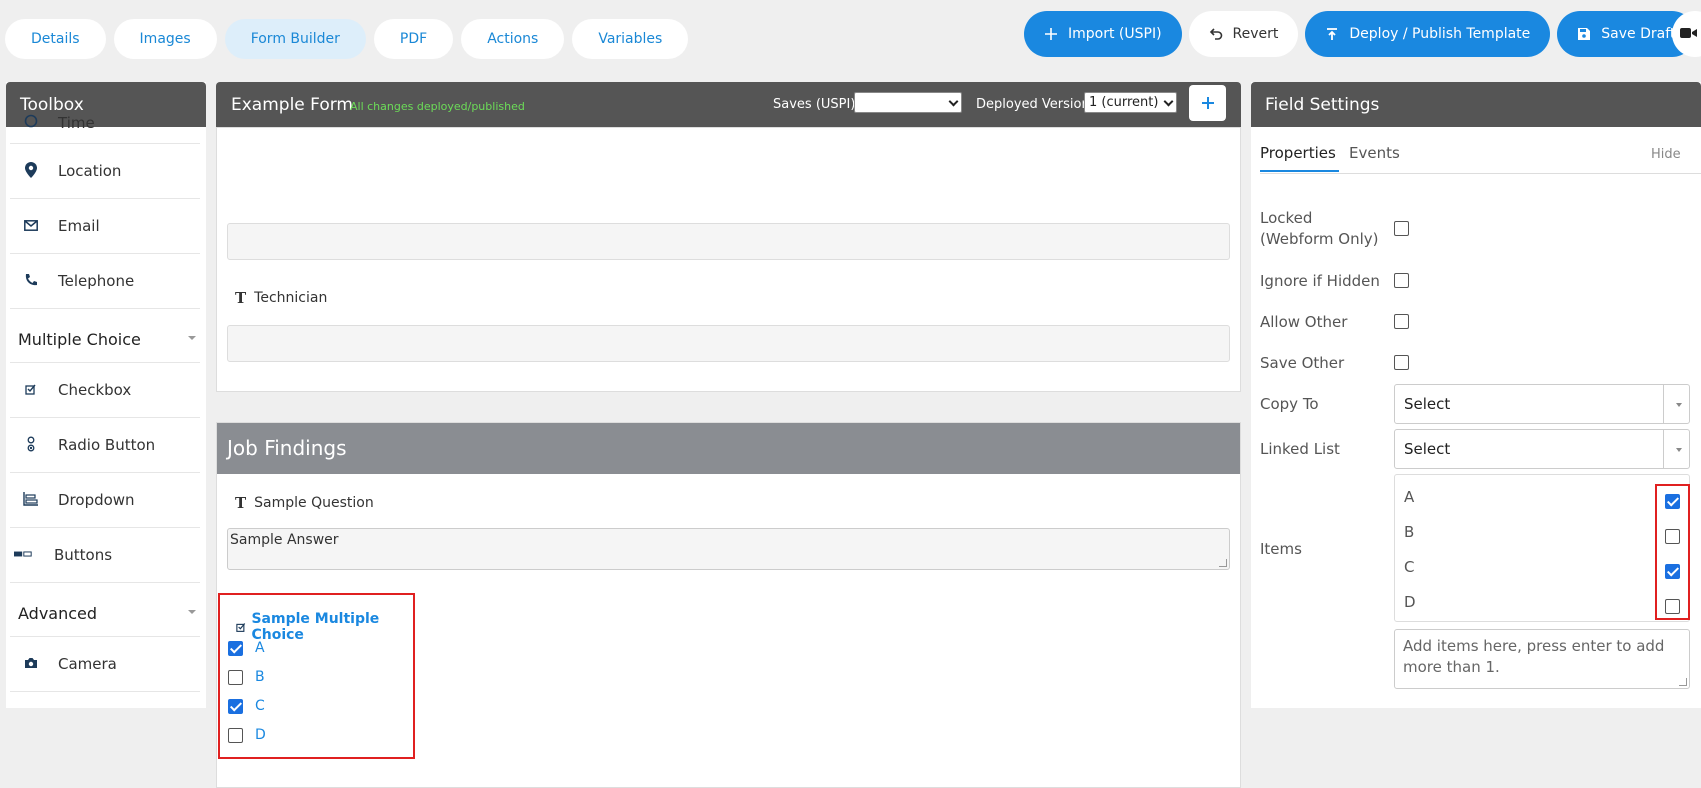 The height and width of the screenshot is (788, 1701). I want to click on allow-other-label: Allow Other, so click(1304, 322).